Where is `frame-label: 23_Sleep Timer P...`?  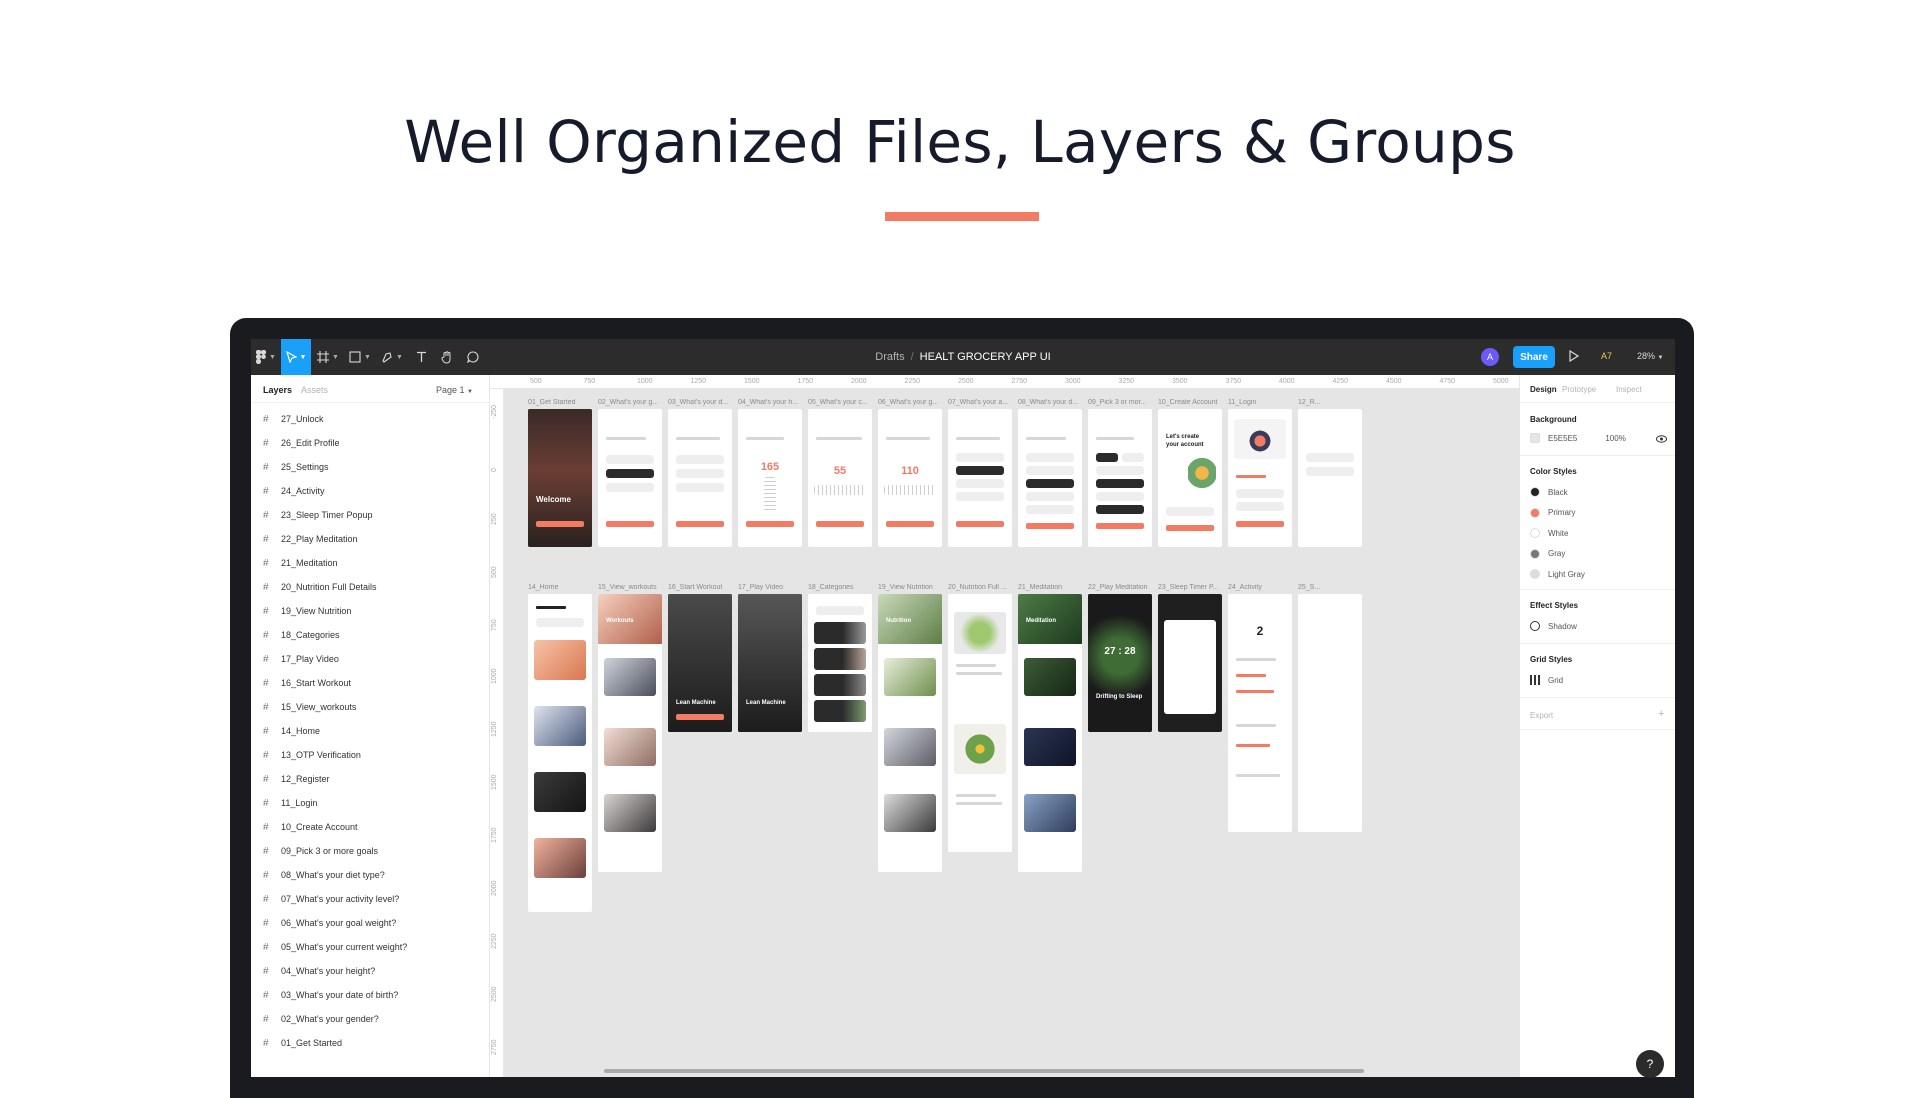
frame-label: 23_Sleep Timer P... is located at coordinates (1196, 587).